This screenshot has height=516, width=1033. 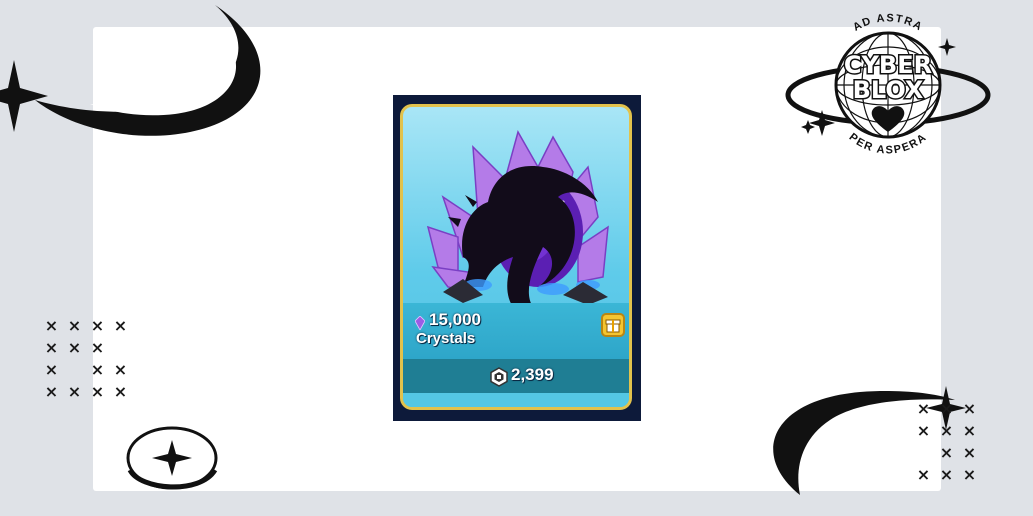 I want to click on cyberblox-logo: AD ASTRA PER ASPERA CYBER BLOX, so click(x=888, y=84).